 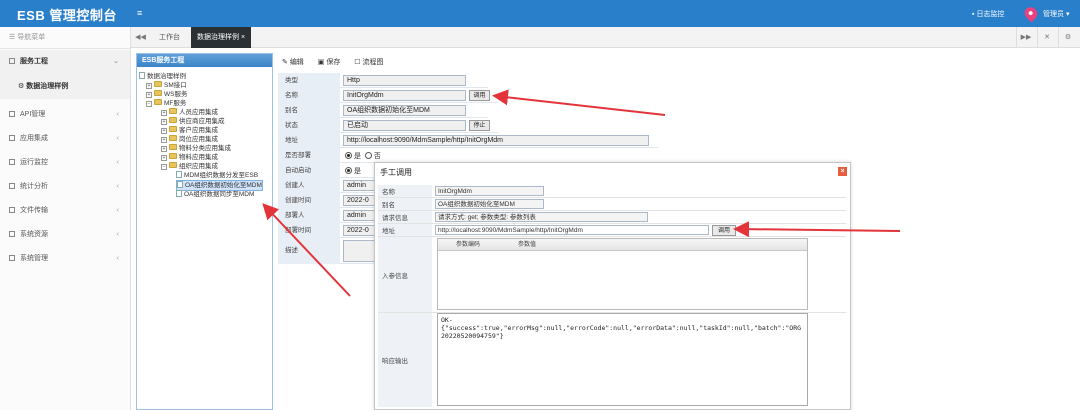 I want to click on call-button: 调用, so click(x=479, y=95).